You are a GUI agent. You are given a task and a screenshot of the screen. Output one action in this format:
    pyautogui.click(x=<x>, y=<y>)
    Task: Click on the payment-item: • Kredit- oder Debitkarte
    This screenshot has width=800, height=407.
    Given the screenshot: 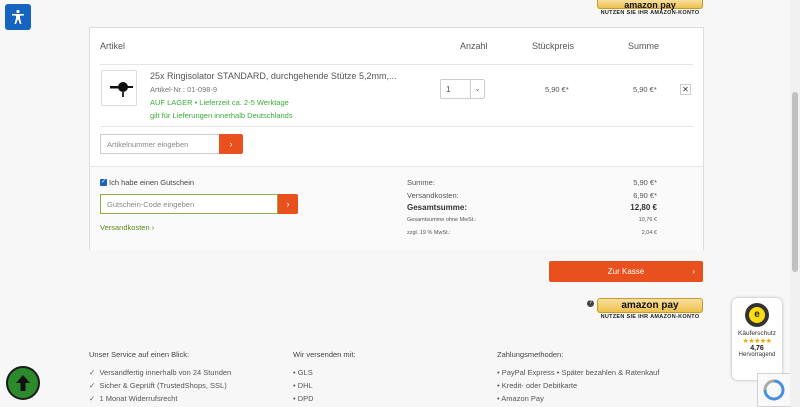 What is the action you would take?
    pyautogui.click(x=537, y=385)
    